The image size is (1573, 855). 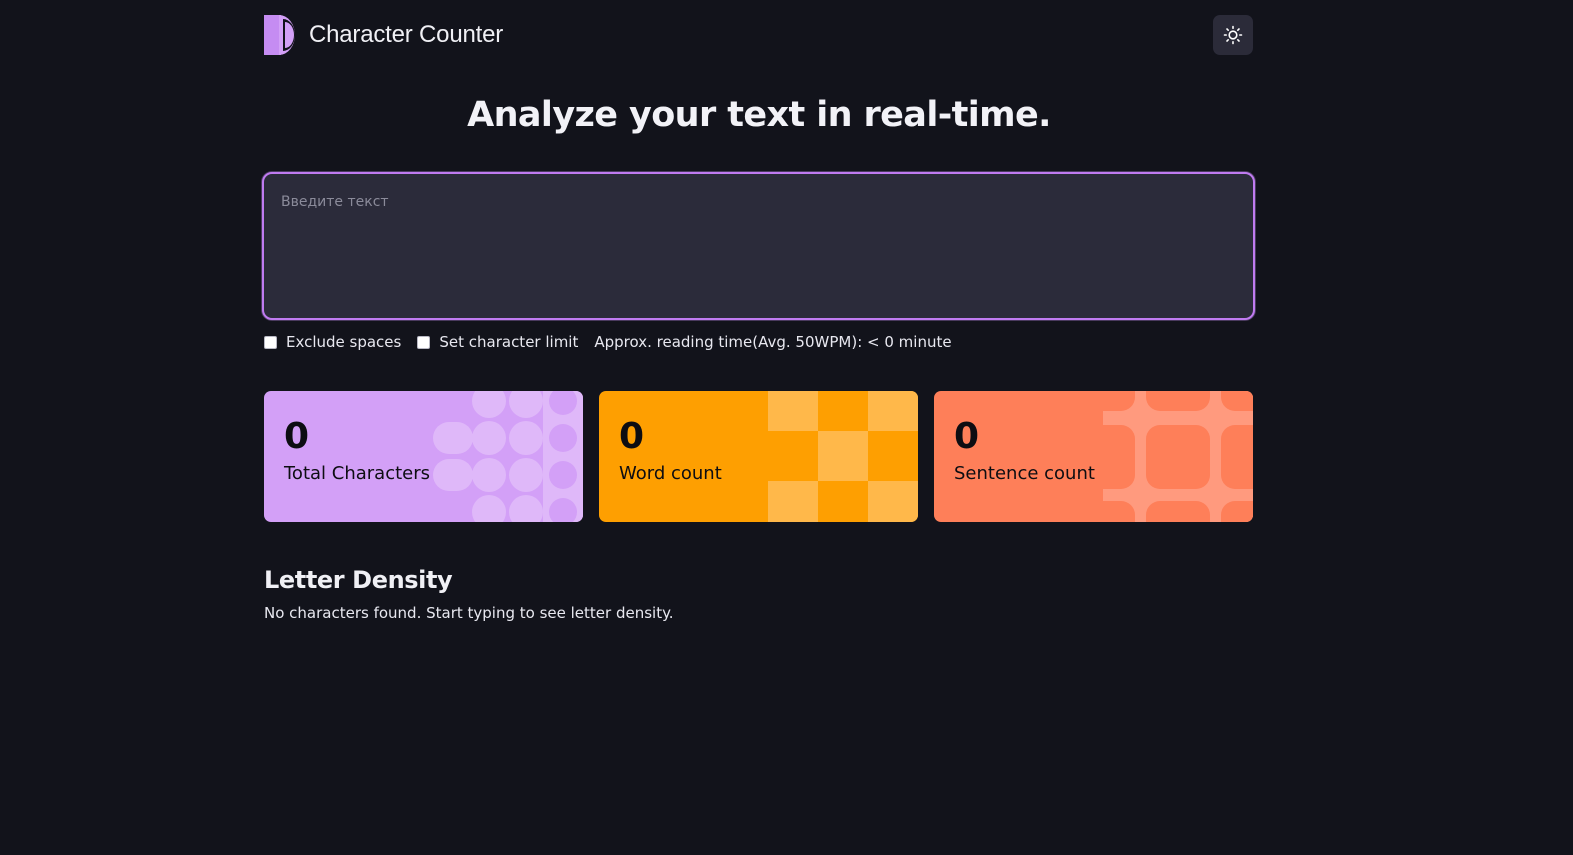 What do you see at coordinates (270, 342) in the screenshot?
I see `exclude-spaces-checkbox` at bounding box center [270, 342].